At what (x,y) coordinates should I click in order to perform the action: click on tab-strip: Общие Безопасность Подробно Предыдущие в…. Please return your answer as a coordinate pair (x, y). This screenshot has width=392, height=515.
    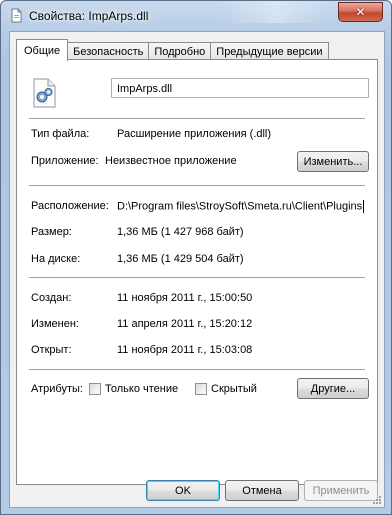
    Looking at the image, I should click on (172, 50).